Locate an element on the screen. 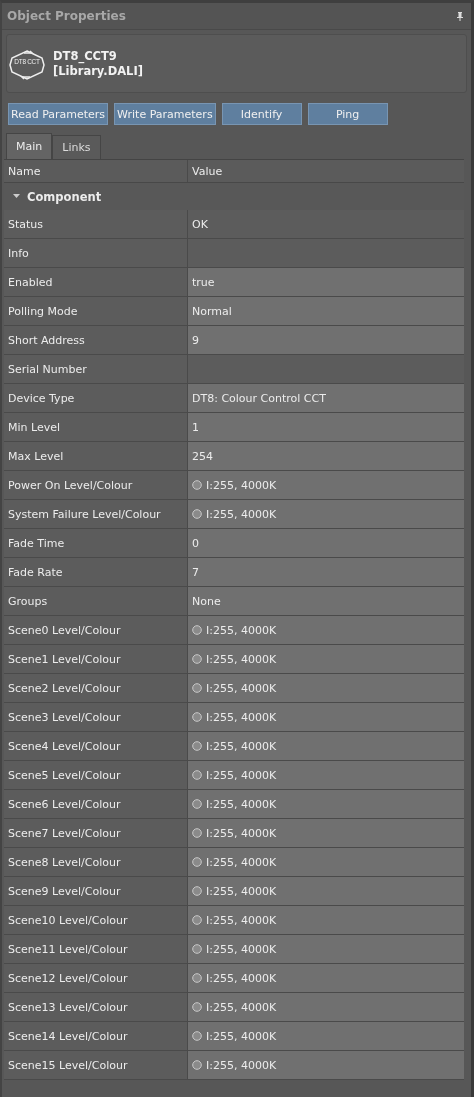 This screenshot has width=474, height=1097. action-button: Write Parameters is located at coordinates (165, 114).